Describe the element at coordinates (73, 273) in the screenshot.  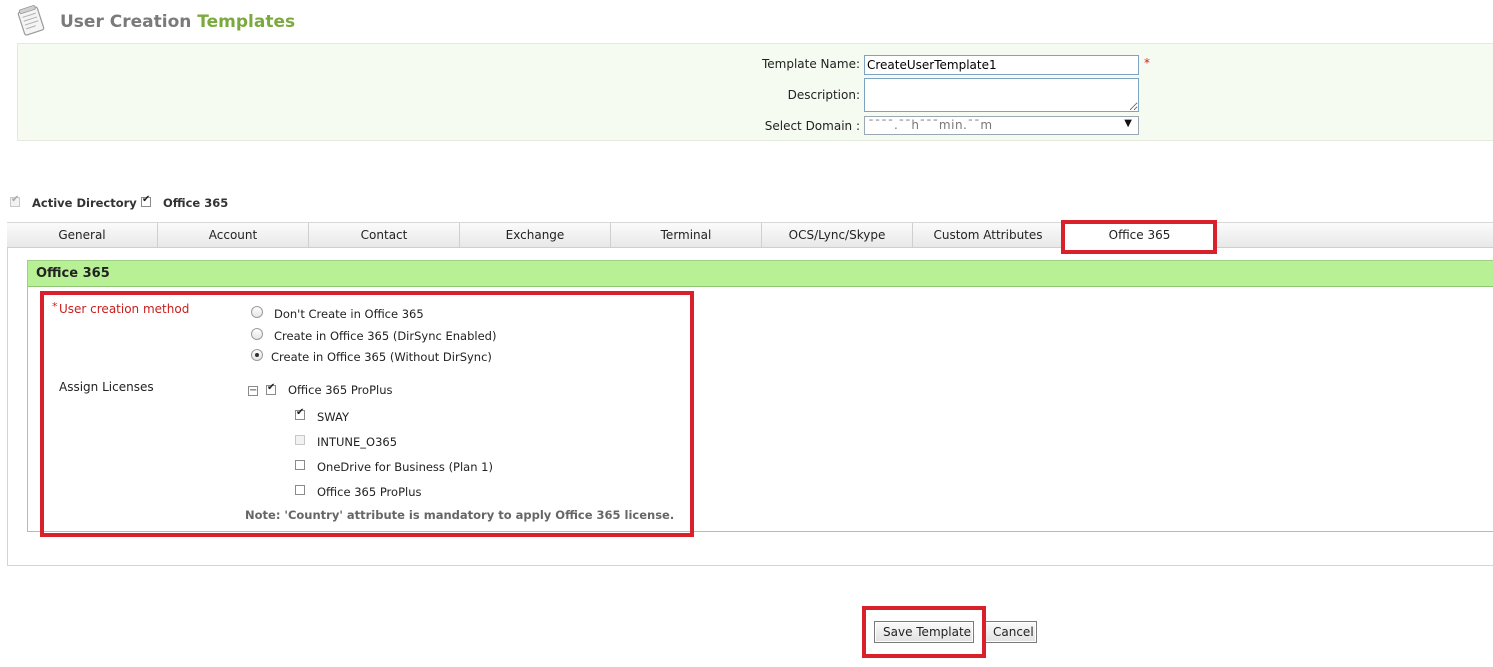
I see `section-title: Office 365` at that location.